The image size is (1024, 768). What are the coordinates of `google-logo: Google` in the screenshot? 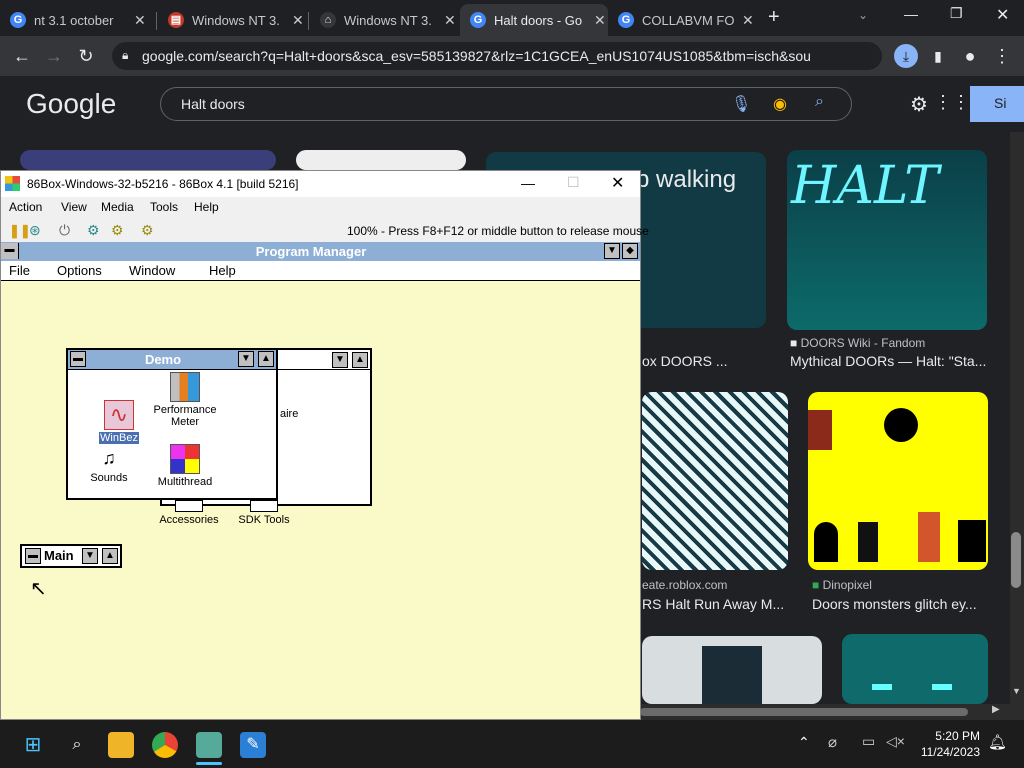 It's located at (71, 104).